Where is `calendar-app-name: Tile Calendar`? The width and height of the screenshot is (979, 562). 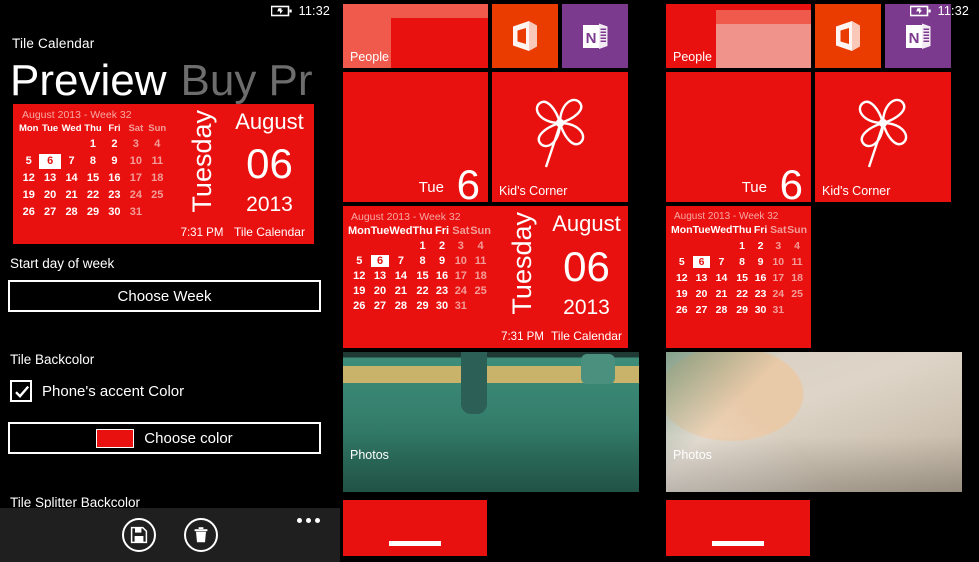
calendar-app-name: Tile Calendar is located at coordinates (269, 232).